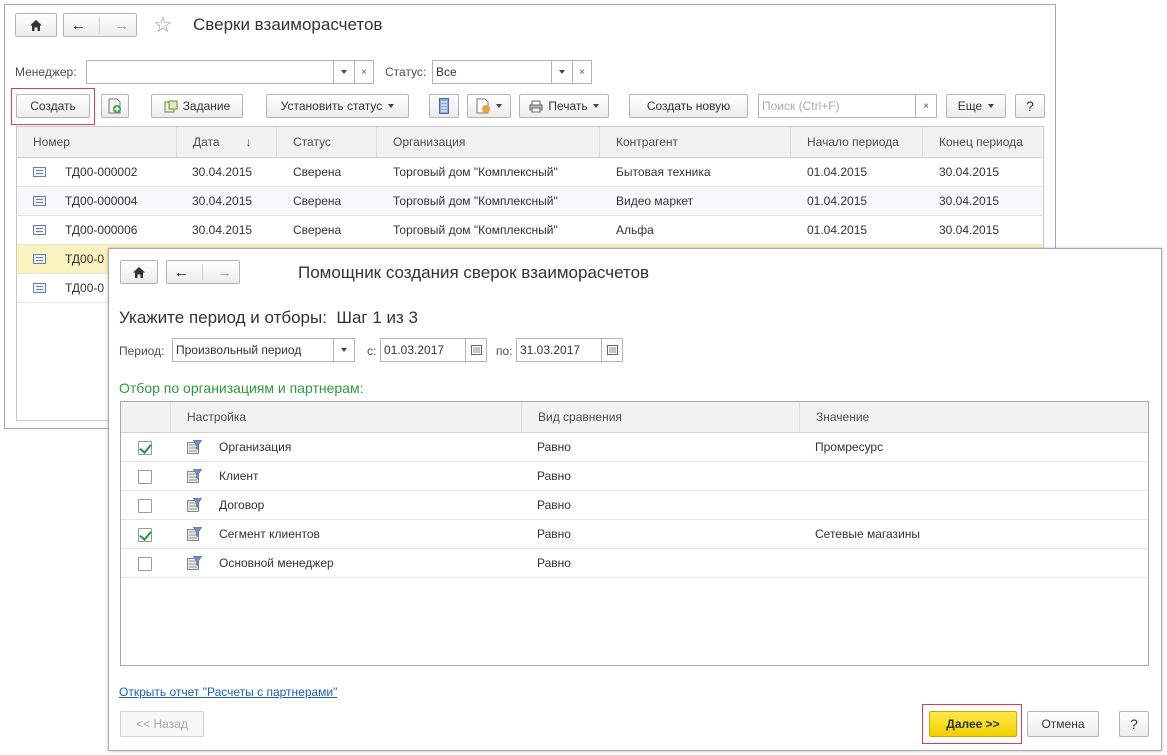 This screenshot has height=755, width=1167. Describe the element at coordinates (926, 106) in the screenshot. I see `search-clear-button: ×` at that location.